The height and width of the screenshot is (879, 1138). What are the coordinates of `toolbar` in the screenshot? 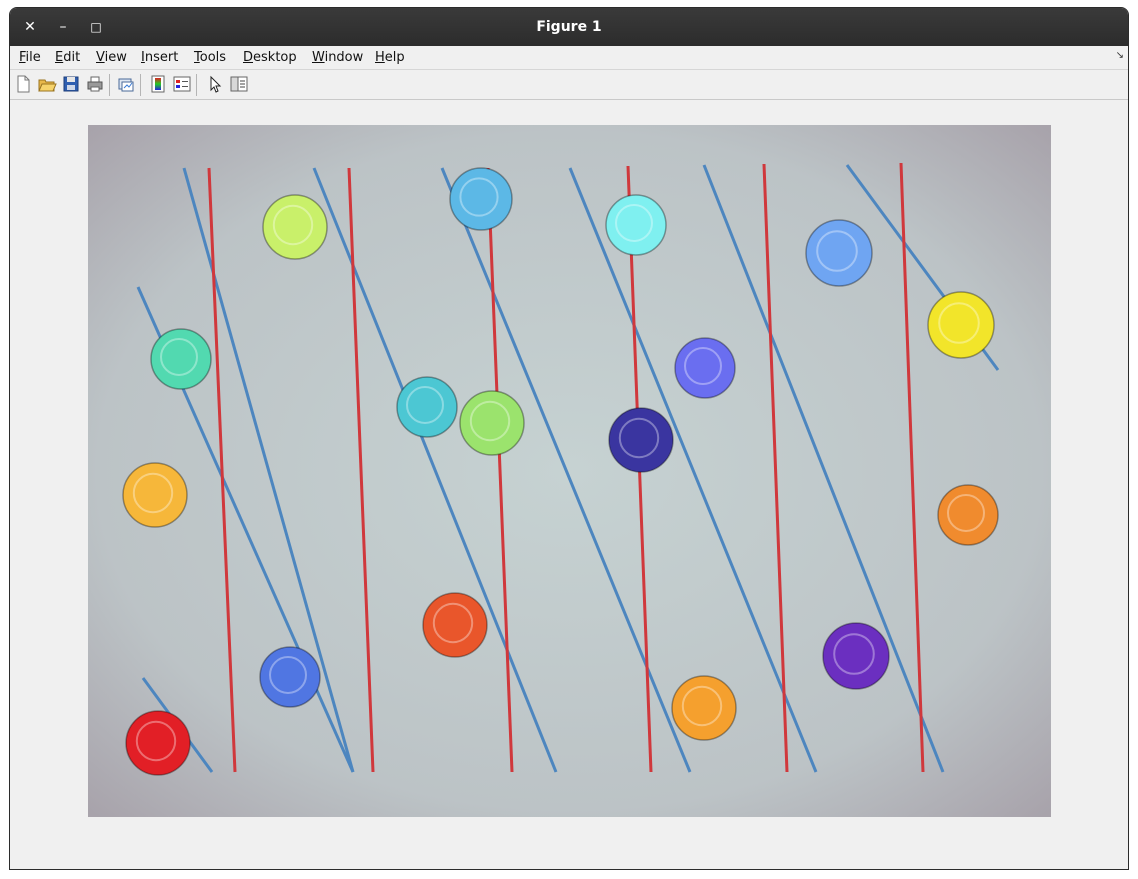 It's located at (569, 85).